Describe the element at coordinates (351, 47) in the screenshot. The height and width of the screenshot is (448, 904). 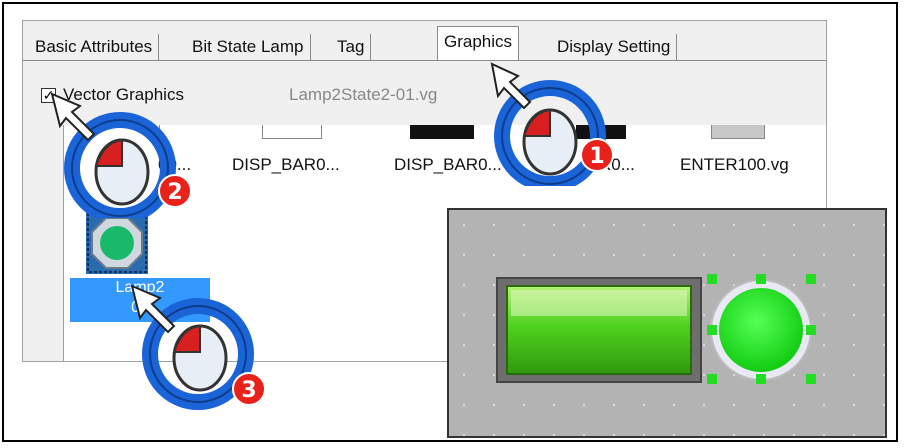
I see `tab-tag: Tag` at that location.